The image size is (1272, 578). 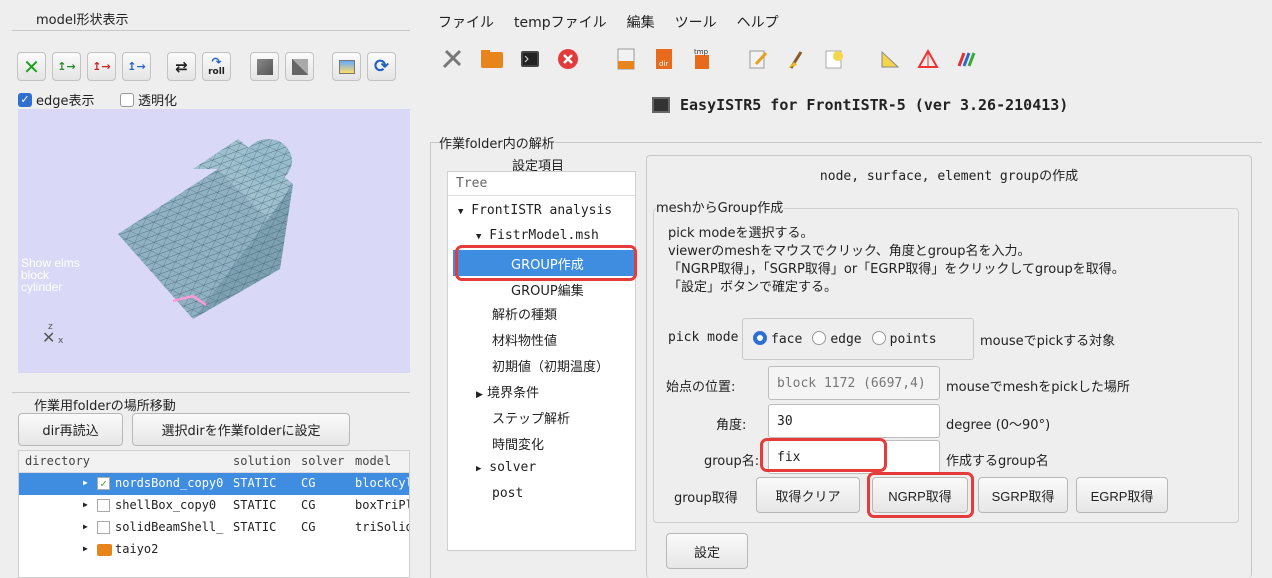 What do you see at coordinates (626, 59) in the screenshot?
I see `save-file-icon` at bounding box center [626, 59].